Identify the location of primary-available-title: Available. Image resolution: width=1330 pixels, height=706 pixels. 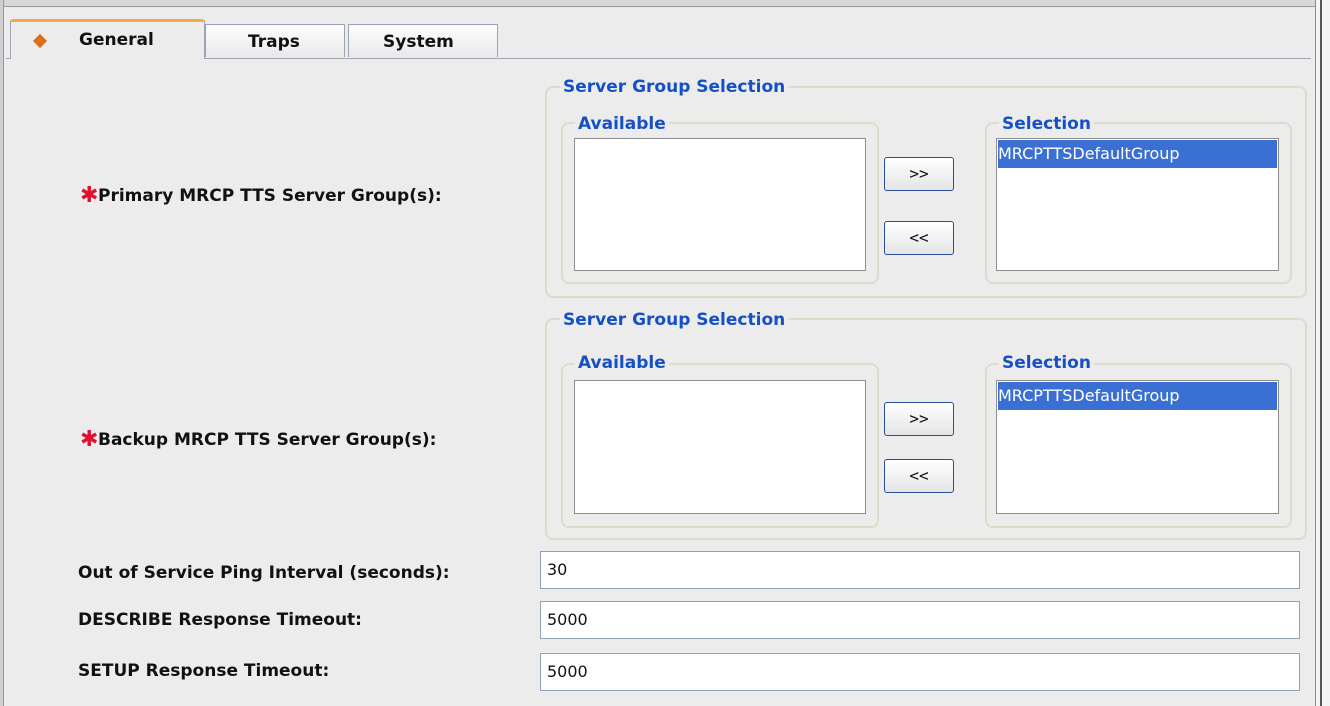
(622, 124).